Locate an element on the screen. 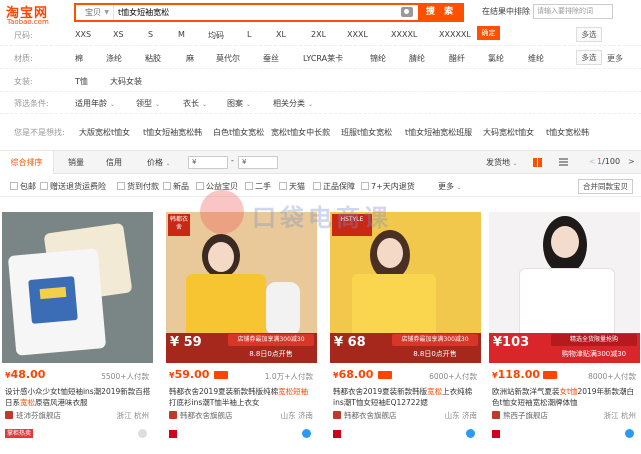  filter-dropdown: 领型 ⌄ is located at coordinates (148, 103).